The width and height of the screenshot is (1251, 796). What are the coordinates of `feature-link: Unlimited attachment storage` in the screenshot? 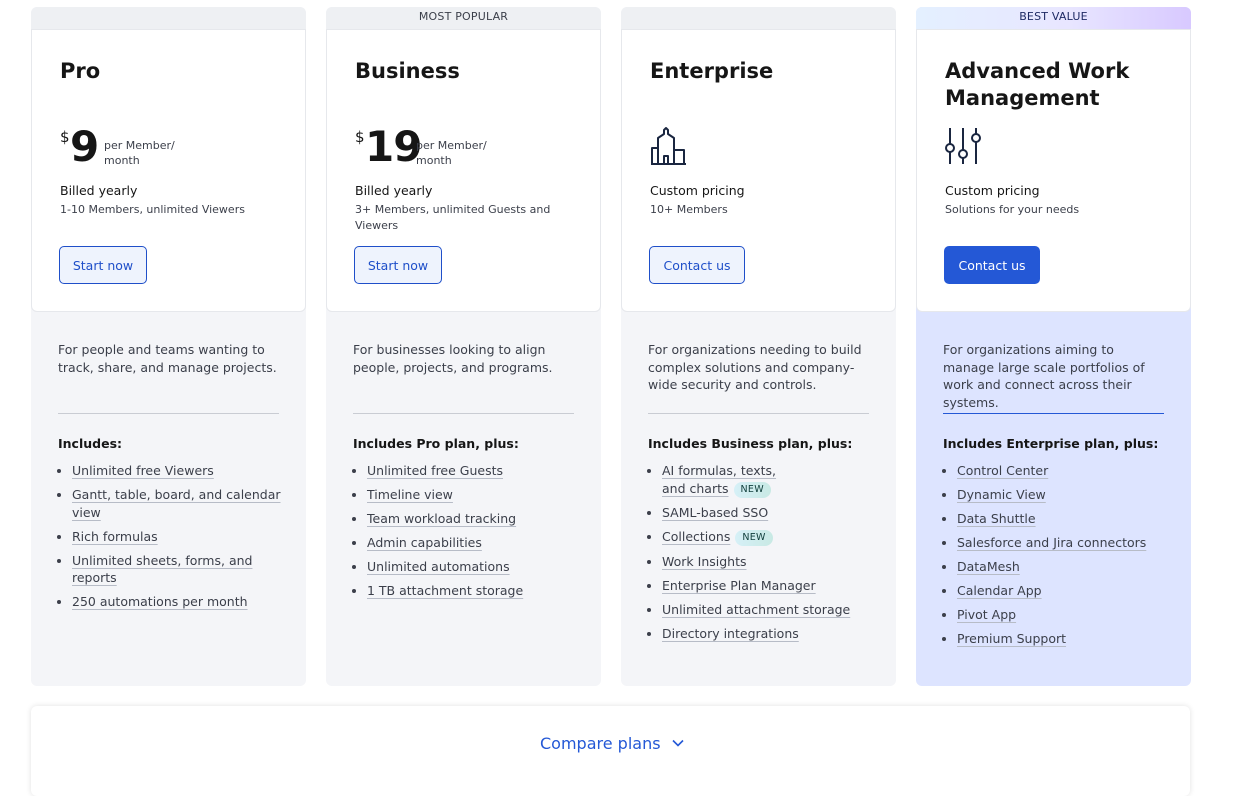 It's located at (756, 609).